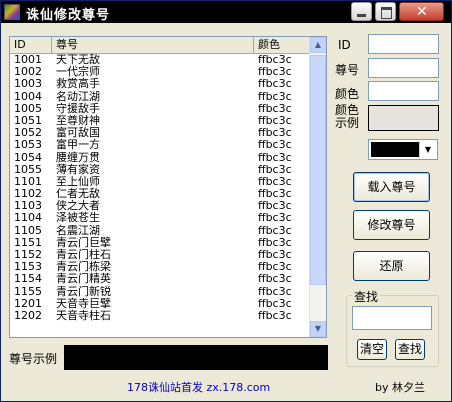  What do you see at coordinates (28, 291) in the screenshot?
I see `row-id: 1155` at bounding box center [28, 291].